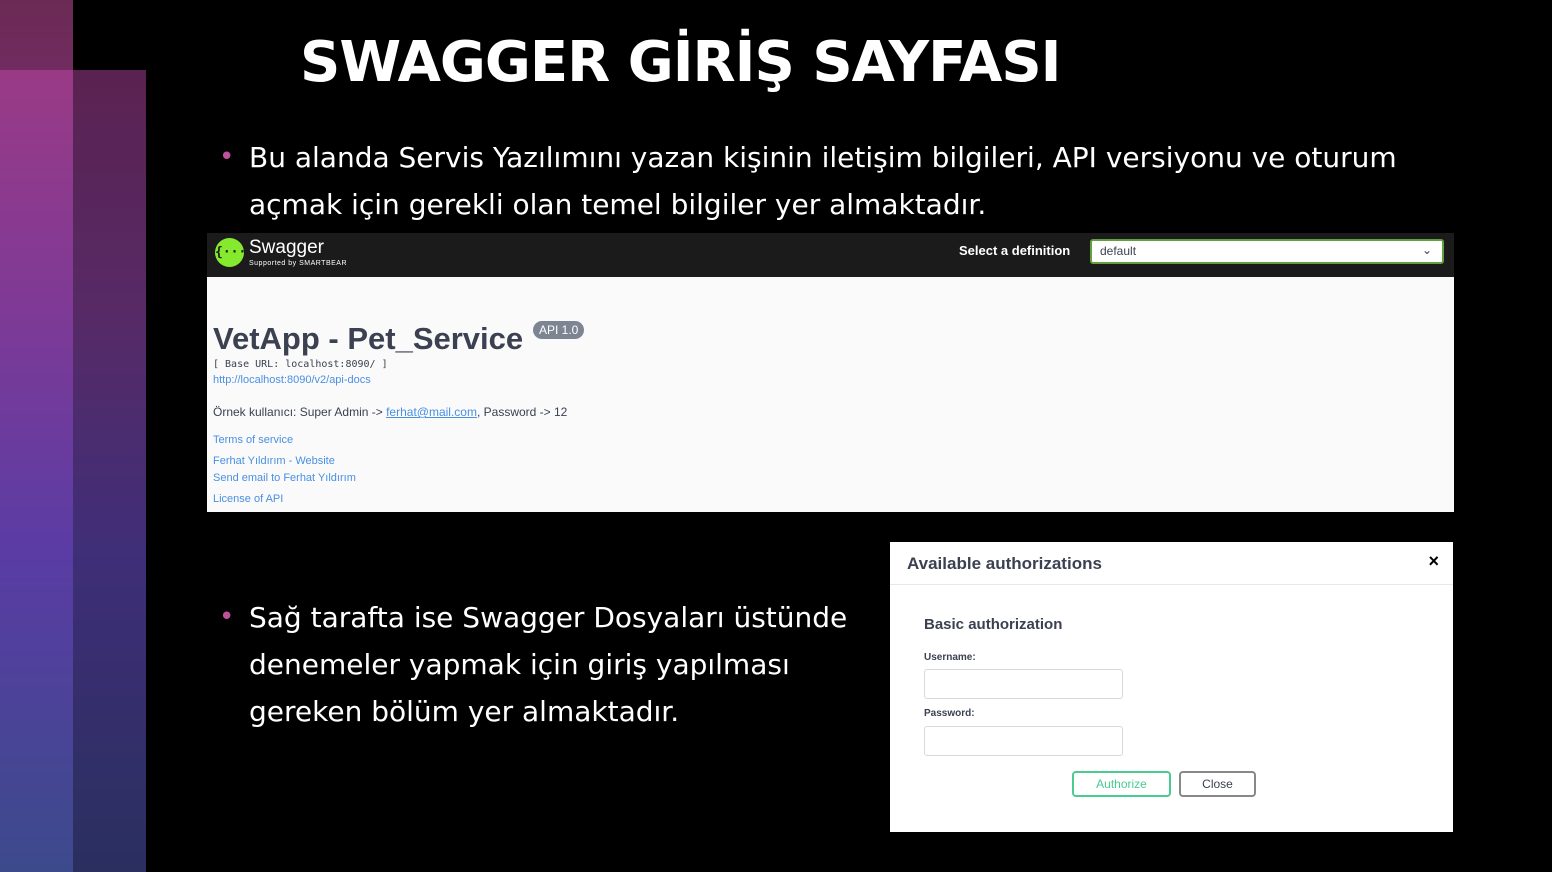 The height and width of the screenshot is (872, 1552). Describe the element at coordinates (1023, 684) in the screenshot. I see `username-field` at that location.